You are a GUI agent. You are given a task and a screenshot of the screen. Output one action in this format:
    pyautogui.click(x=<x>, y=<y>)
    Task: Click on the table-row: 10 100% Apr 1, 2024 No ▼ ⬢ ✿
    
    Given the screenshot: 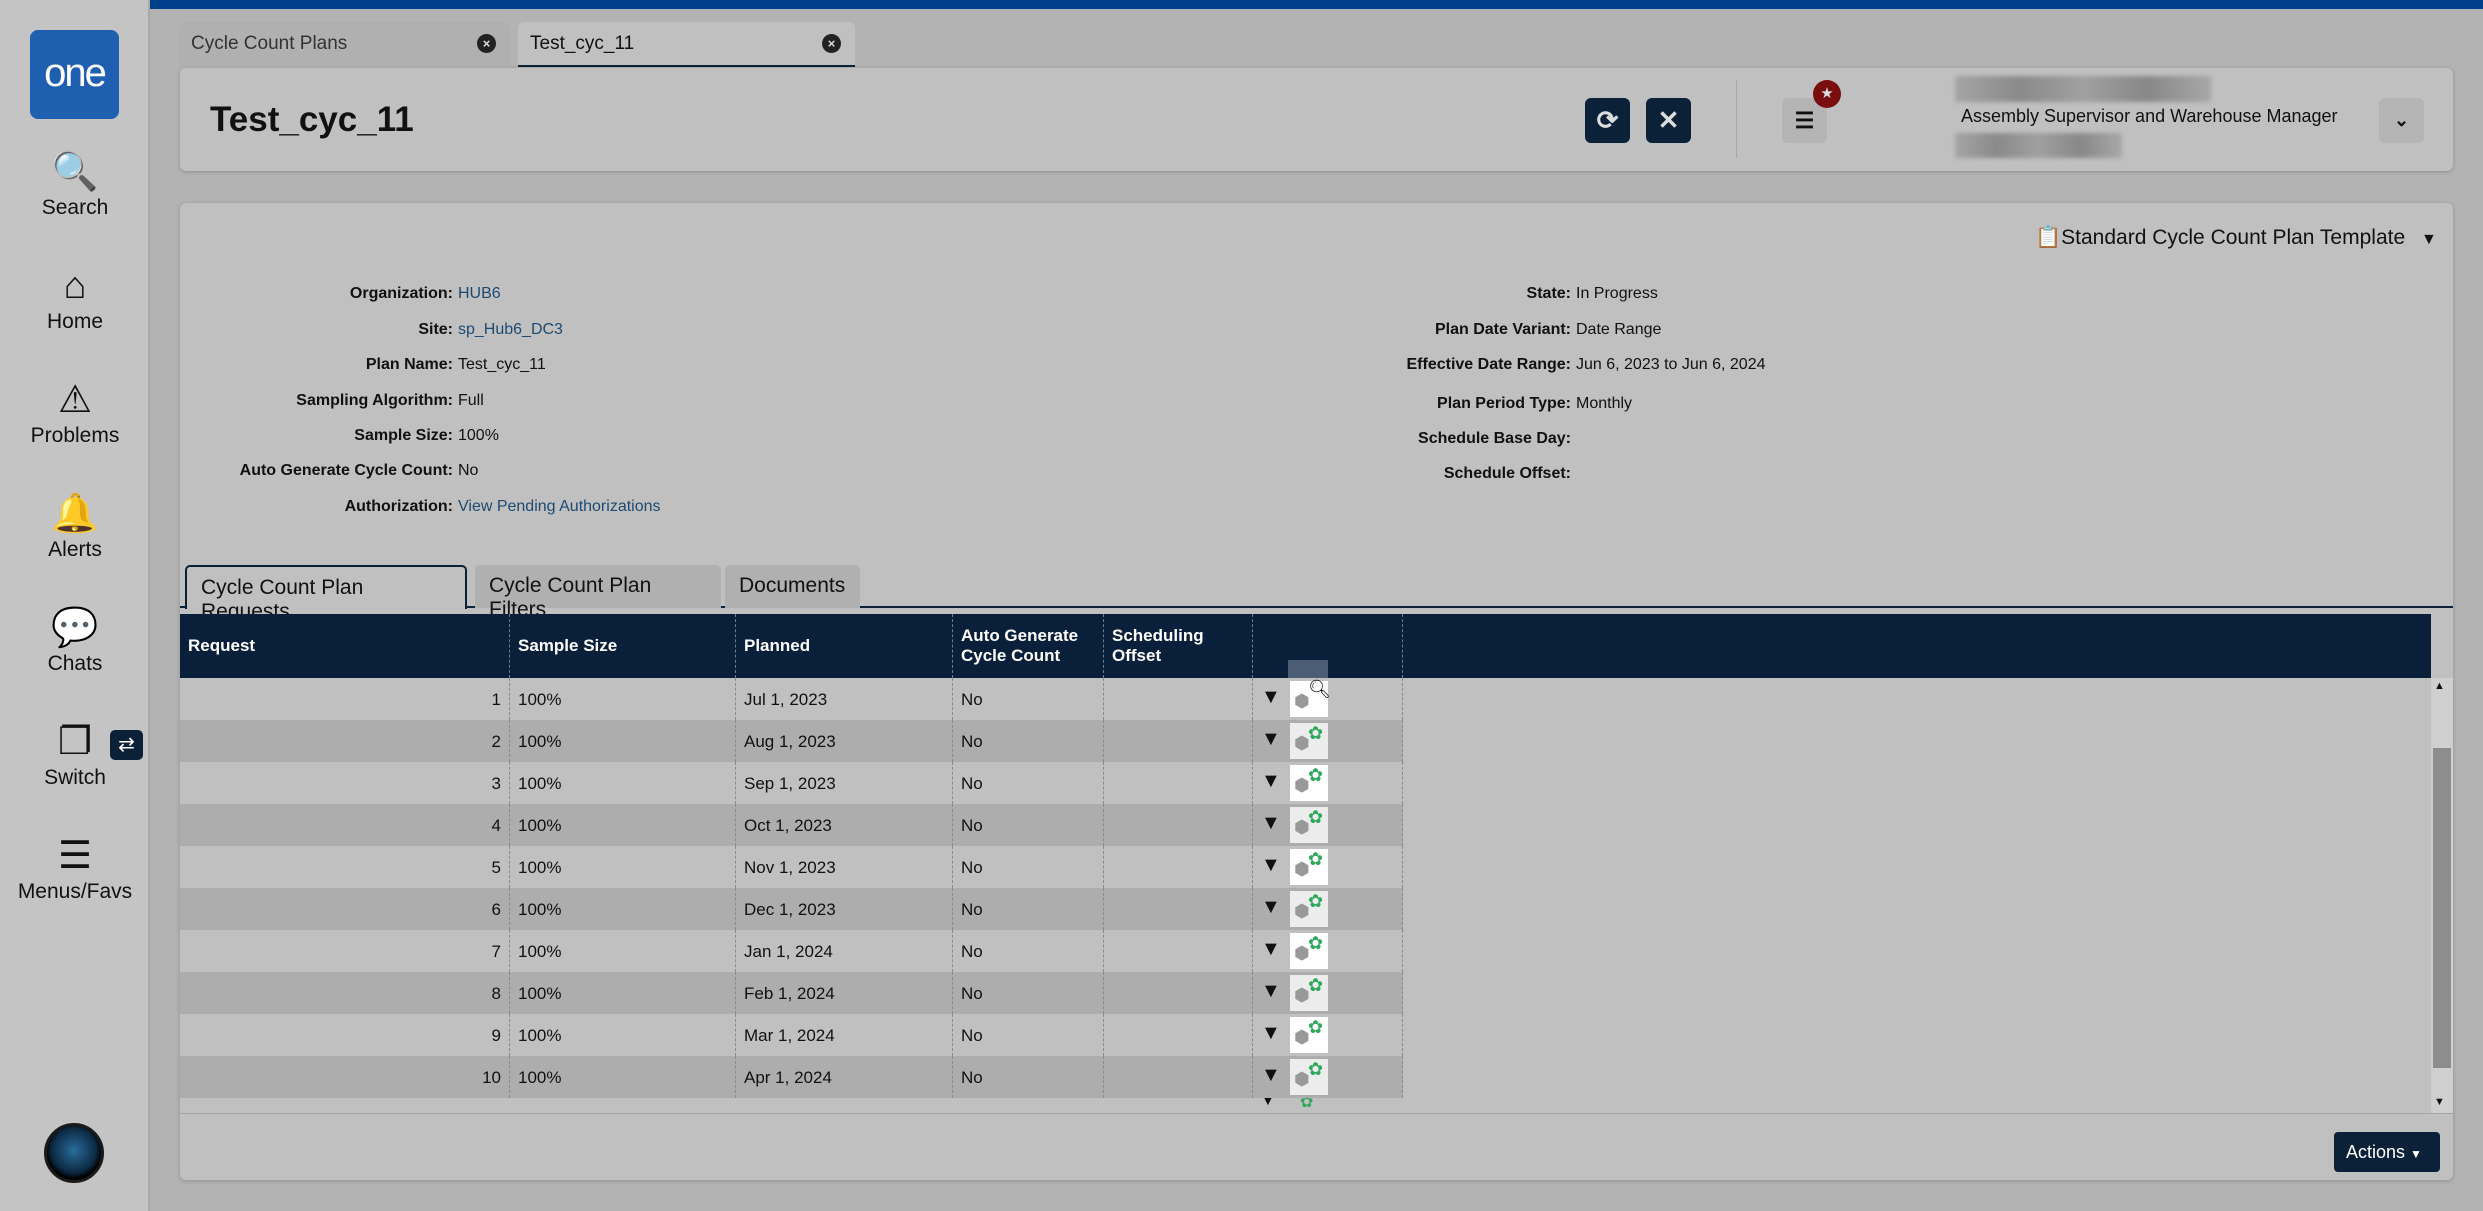 What is the action you would take?
    pyautogui.click(x=791, y=1077)
    